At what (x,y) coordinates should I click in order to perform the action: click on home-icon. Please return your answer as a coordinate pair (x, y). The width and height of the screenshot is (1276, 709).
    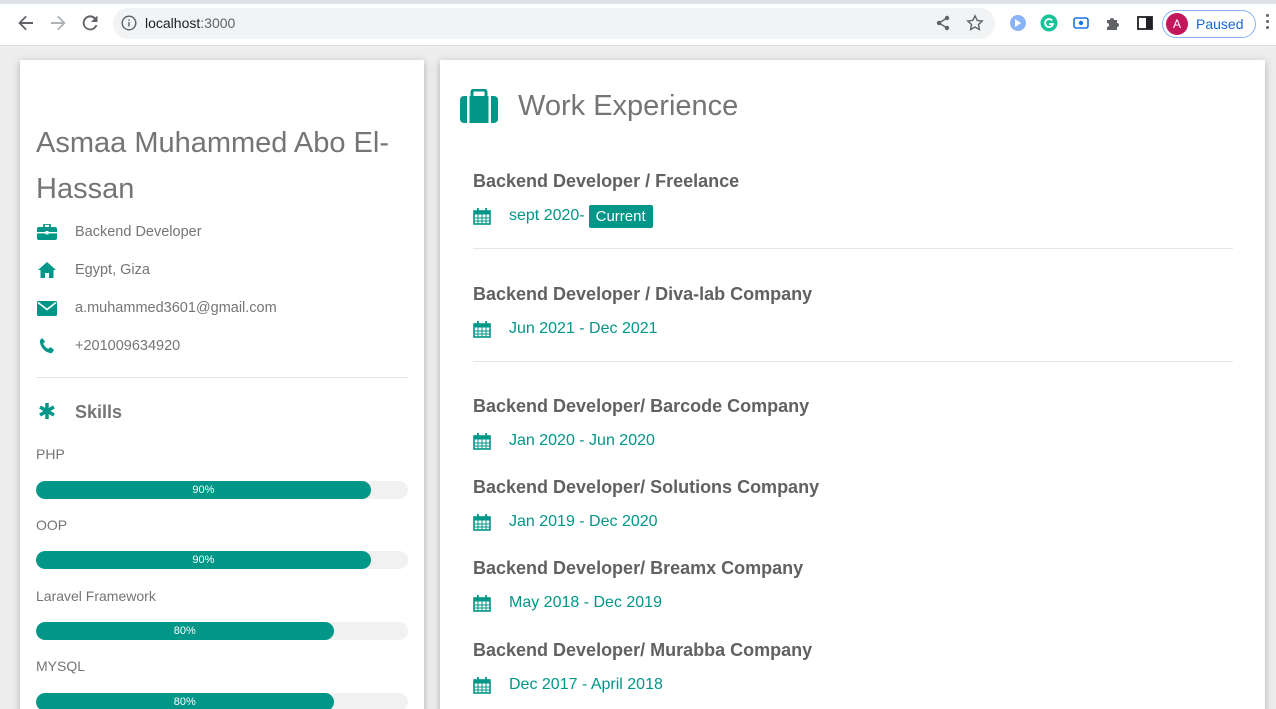
    Looking at the image, I should click on (47, 270).